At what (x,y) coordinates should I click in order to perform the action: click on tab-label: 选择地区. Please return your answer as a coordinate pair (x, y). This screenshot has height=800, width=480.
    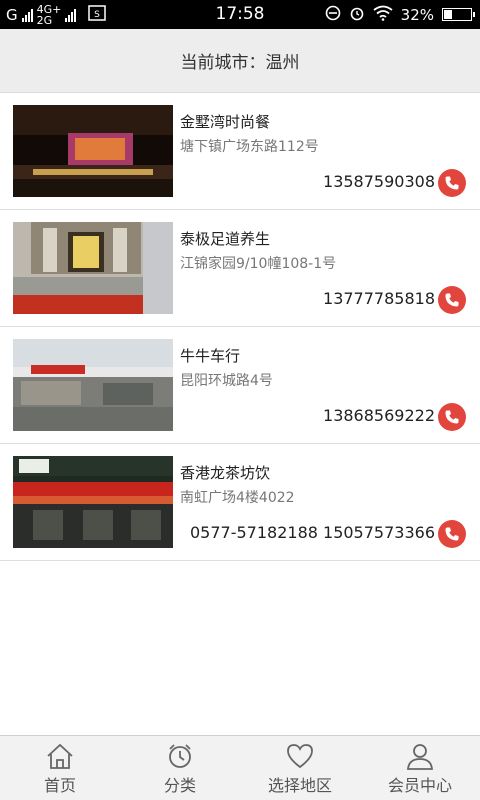
    Looking at the image, I should click on (299, 785).